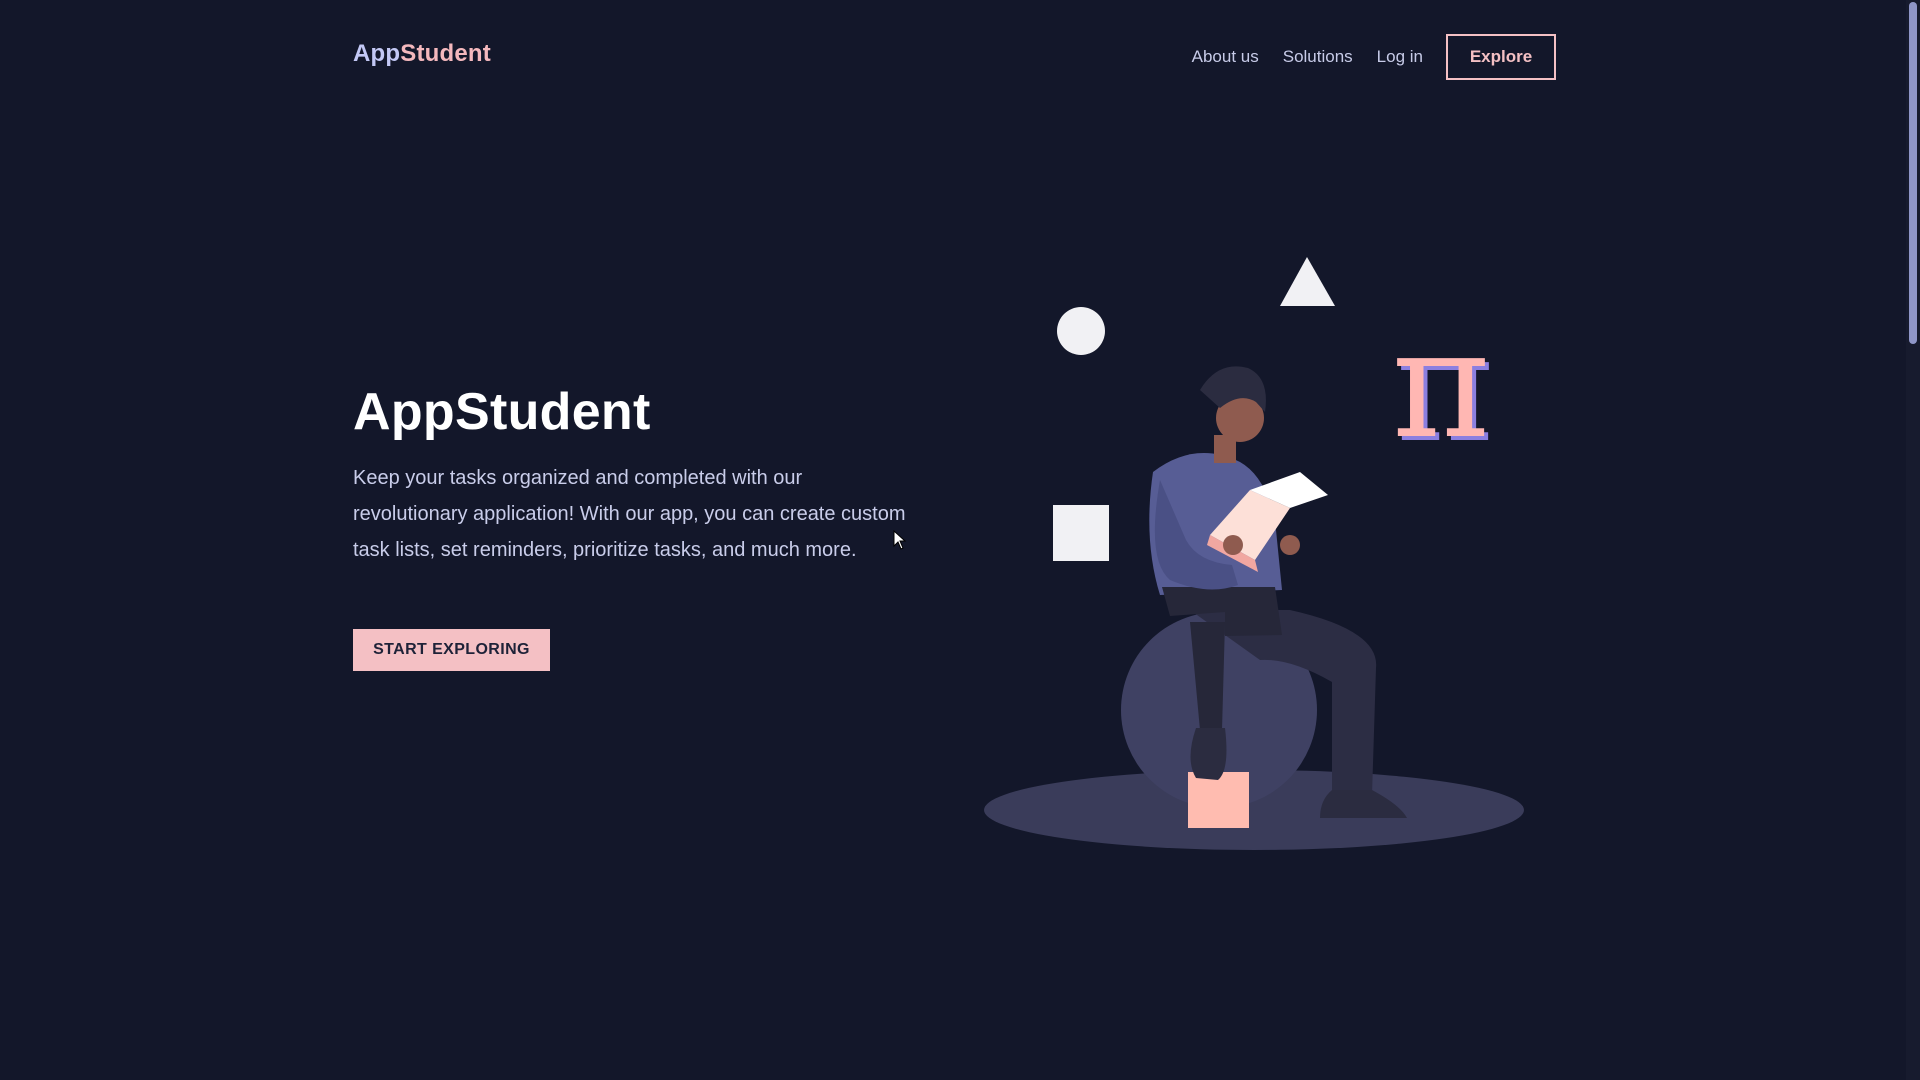  What do you see at coordinates (1225, 57) in the screenshot?
I see `nav-link-about: About us` at bounding box center [1225, 57].